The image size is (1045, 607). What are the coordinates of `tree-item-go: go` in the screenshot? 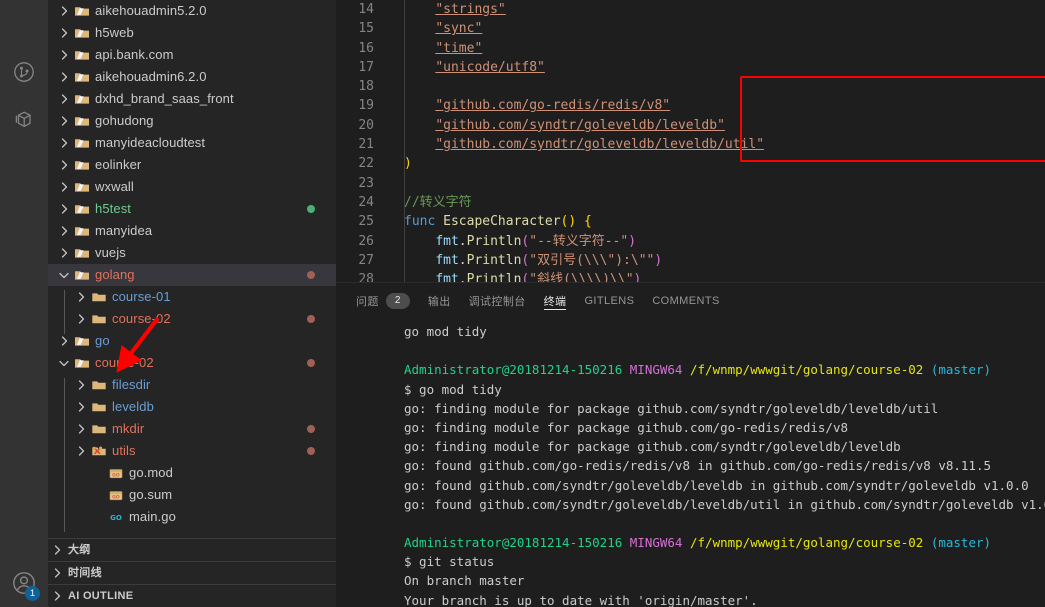 It's located at (192, 341).